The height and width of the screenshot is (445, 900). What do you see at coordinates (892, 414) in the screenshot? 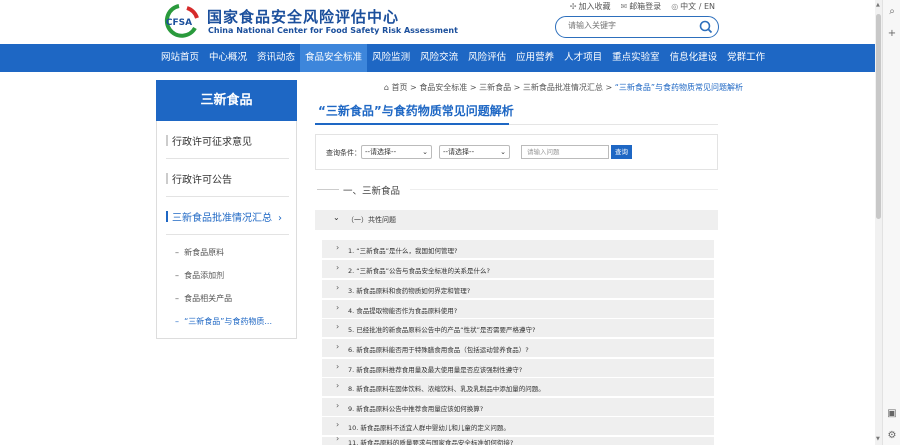
I see `screen-icon: ▣` at bounding box center [892, 414].